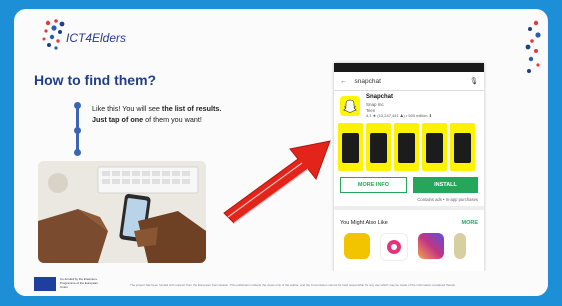  What do you see at coordinates (45, 284) in the screenshot?
I see `eu-flag-icon` at bounding box center [45, 284].